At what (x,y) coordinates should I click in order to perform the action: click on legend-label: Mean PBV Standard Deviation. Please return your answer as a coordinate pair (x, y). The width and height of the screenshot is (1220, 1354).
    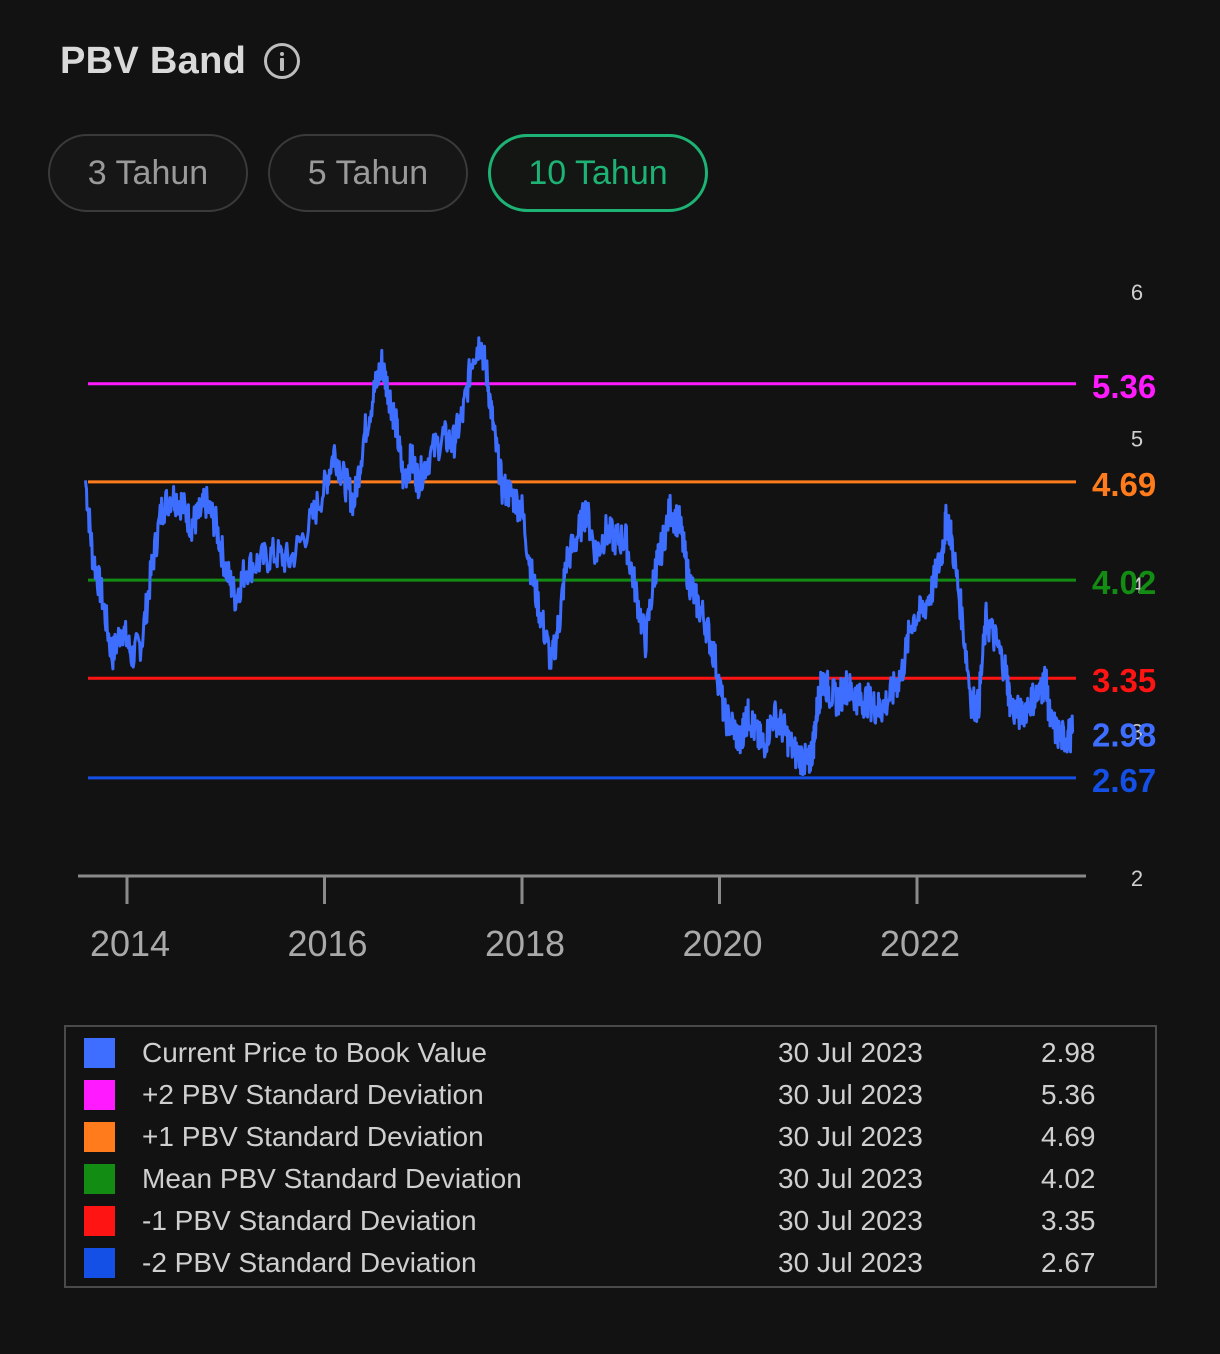
    Looking at the image, I should click on (332, 1178).